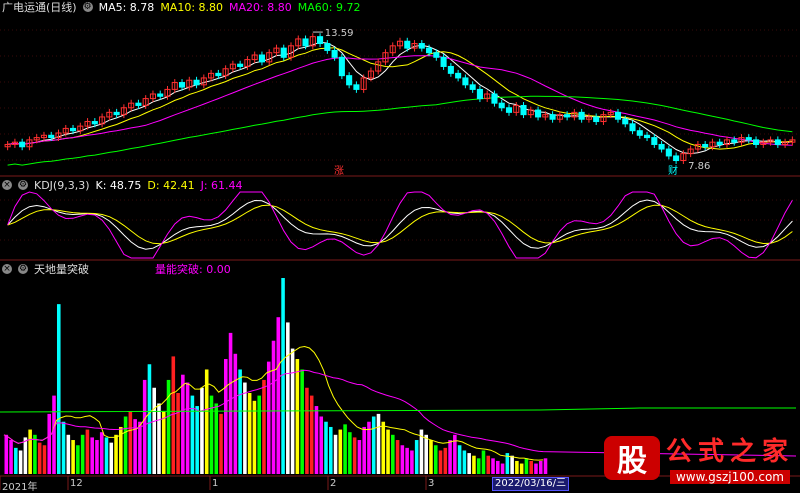 This screenshot has height=493, width=800. I want to click on up-tag: 涨, so click(339, 171).